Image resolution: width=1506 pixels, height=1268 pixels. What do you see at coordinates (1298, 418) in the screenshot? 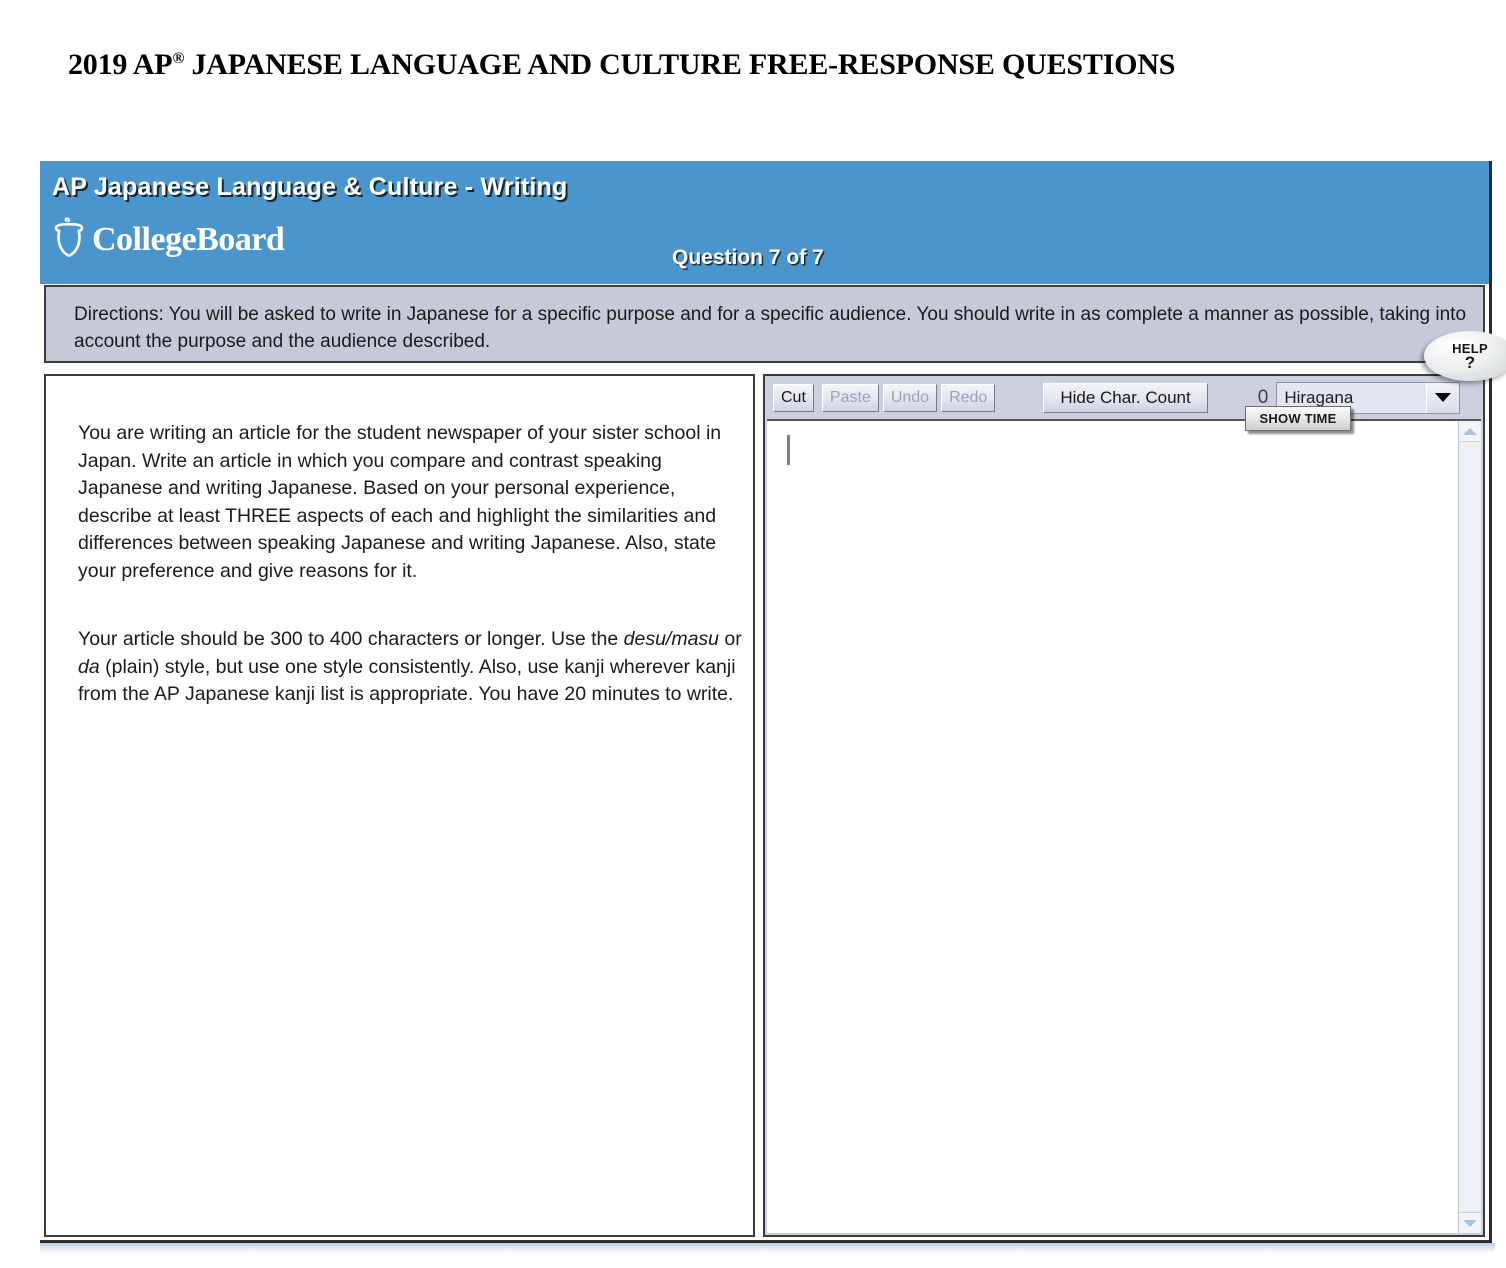
I see `show-time-button: SHOW TIME` at bounding box center [1298, 418].